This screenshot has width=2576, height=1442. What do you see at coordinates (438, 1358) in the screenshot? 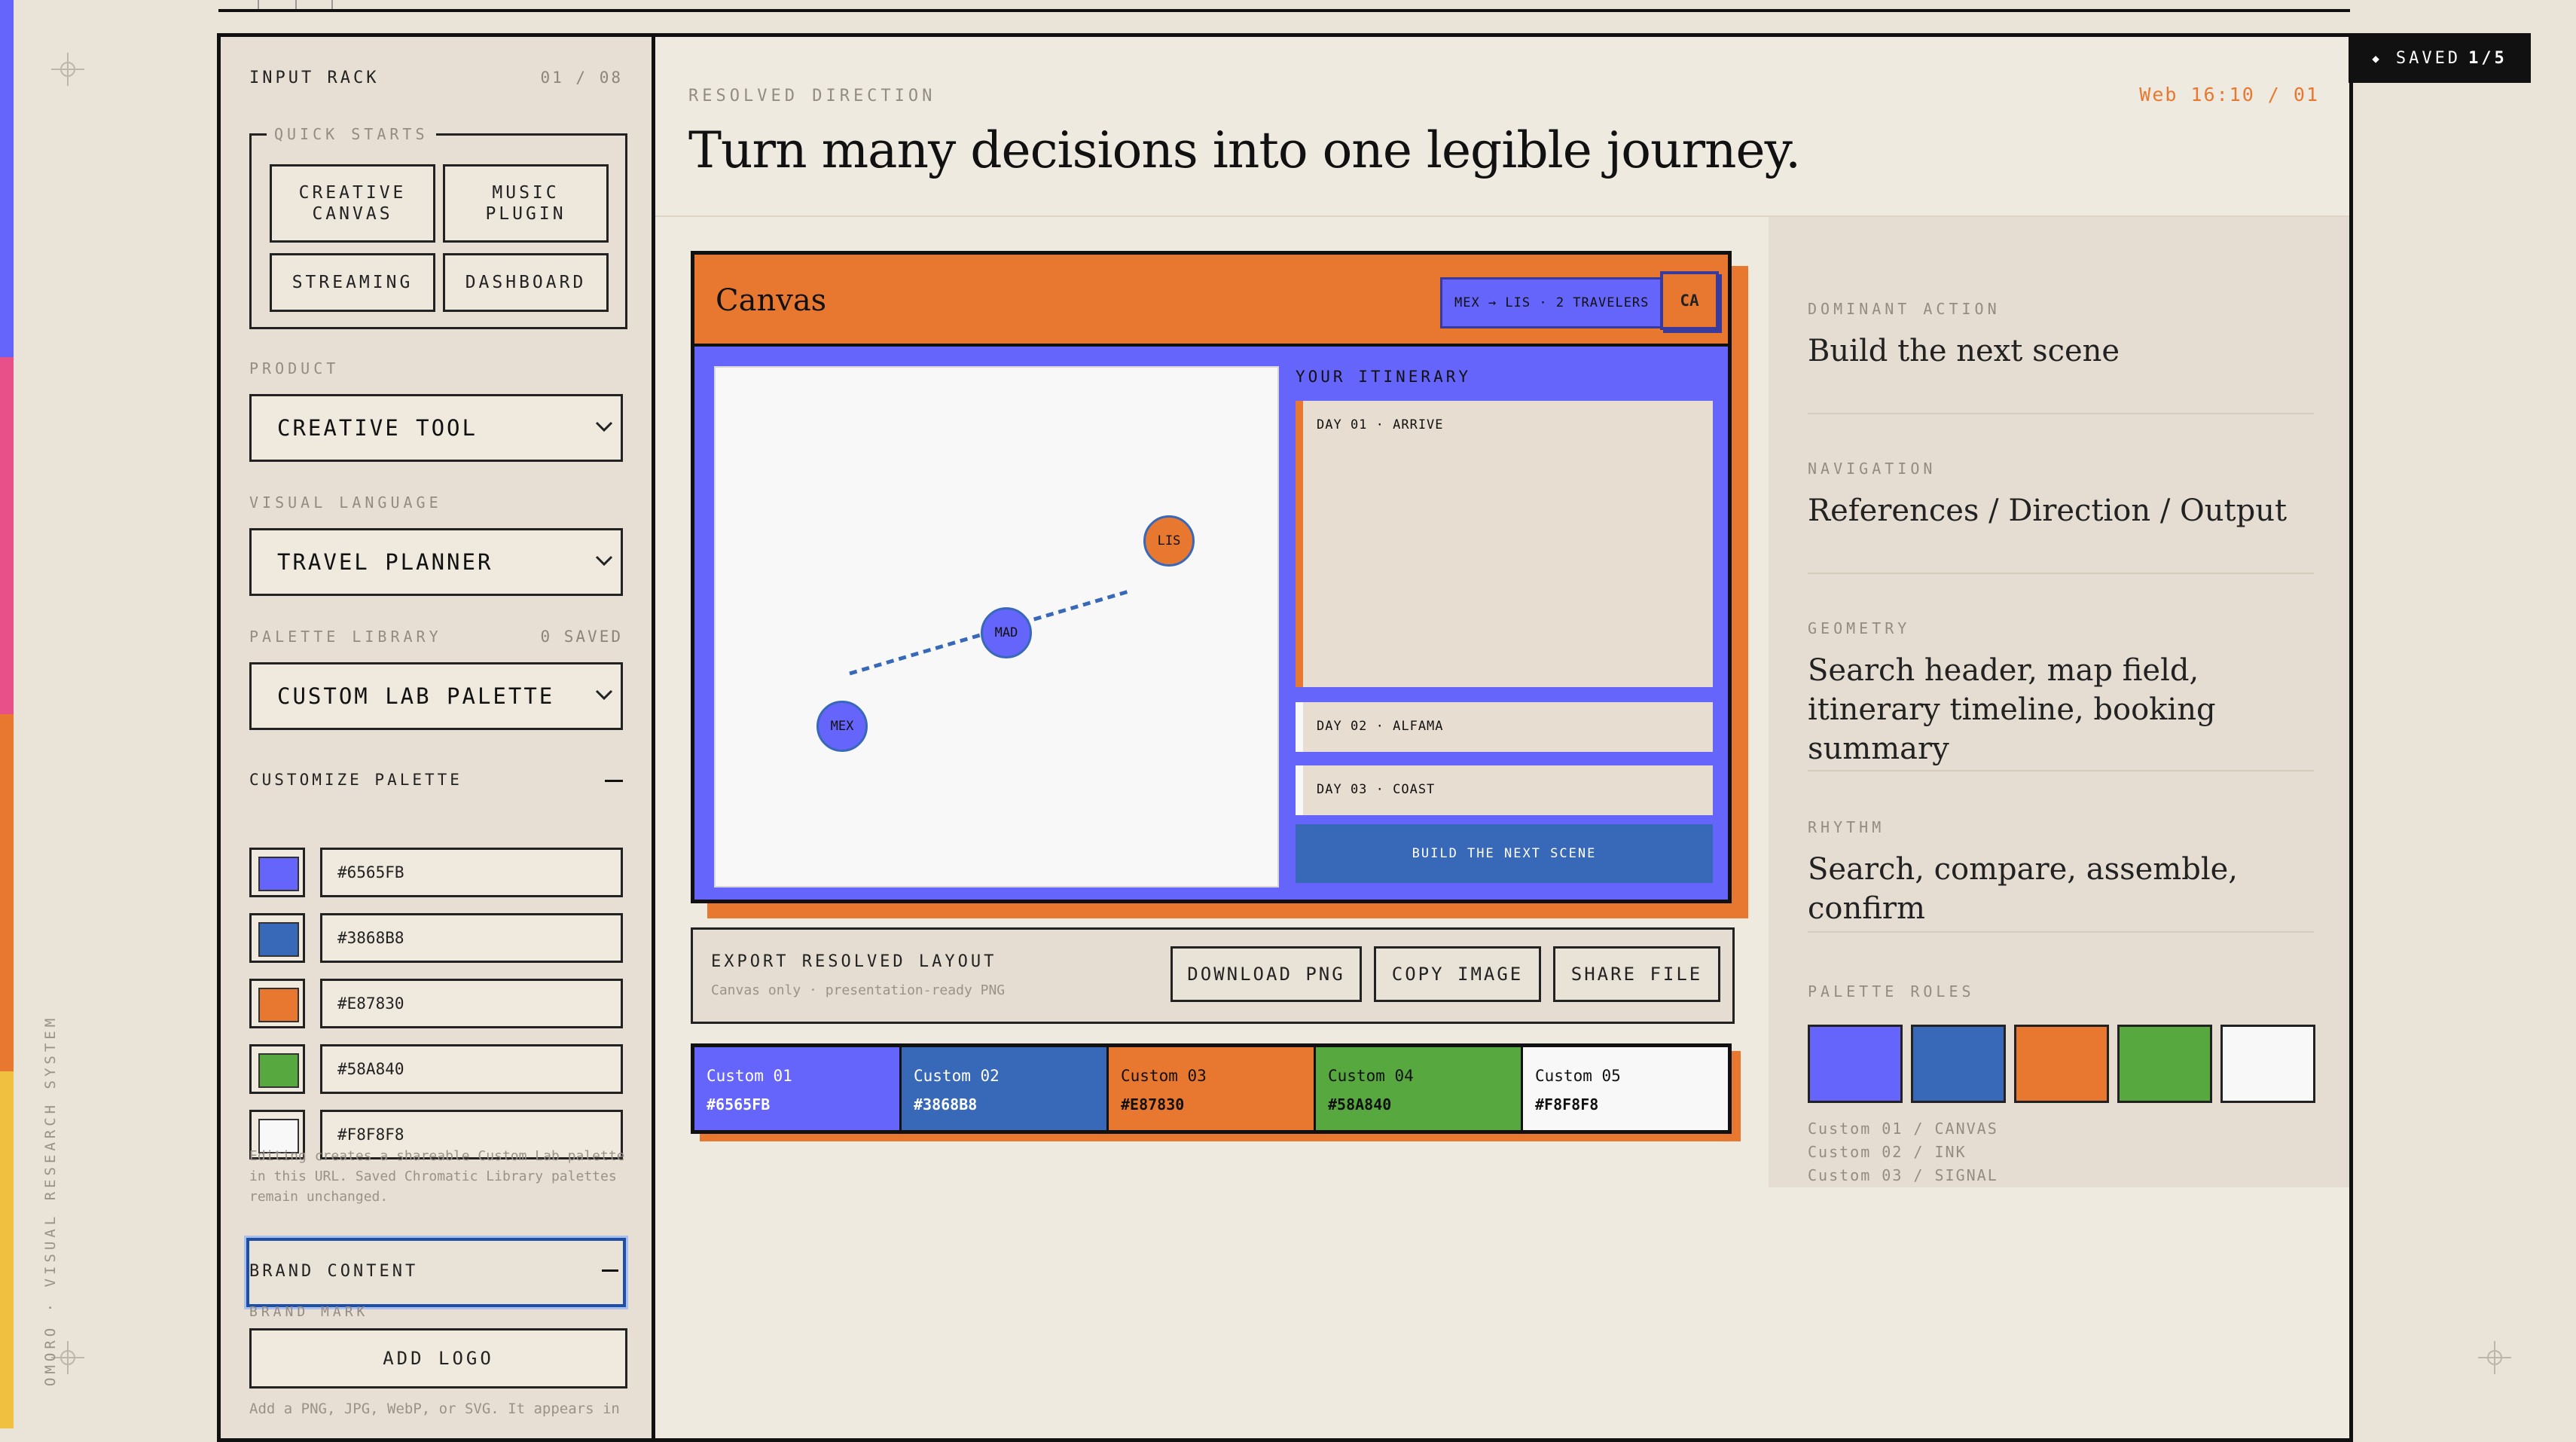
I see `add-logo-button: ADD LOGO` at bounding box center [438, 1358].